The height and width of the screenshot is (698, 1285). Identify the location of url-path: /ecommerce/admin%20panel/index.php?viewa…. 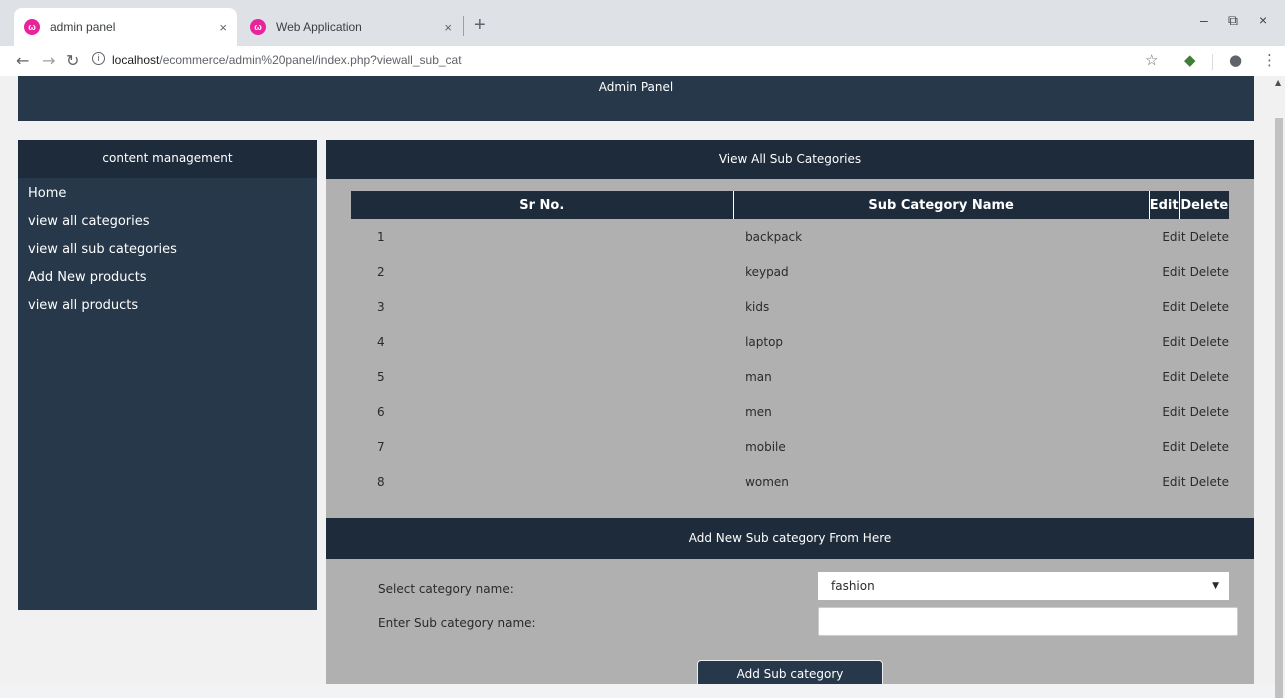
(310, 60).